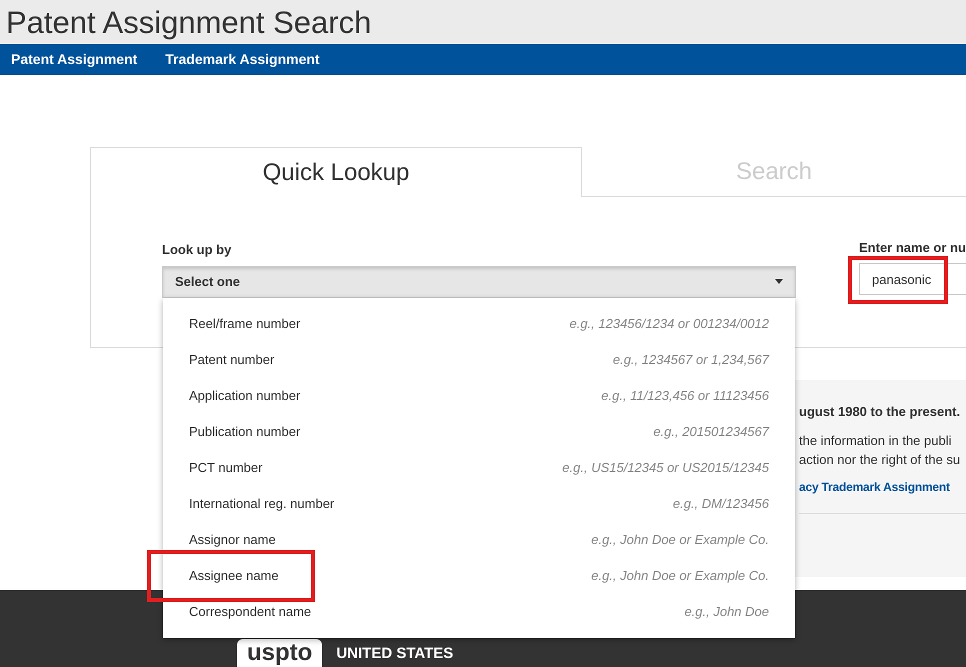 The height and width of the screenshot is (667, 966). I want to click on dropdown-option: Correspondent name e.g., John Doe, so click(479, 612).